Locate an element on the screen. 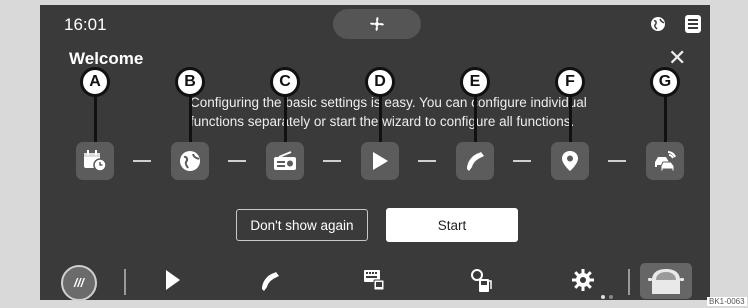 The width and height of the screenshot is (748, 308). start-button: Start is located at coordinates (452, 225).